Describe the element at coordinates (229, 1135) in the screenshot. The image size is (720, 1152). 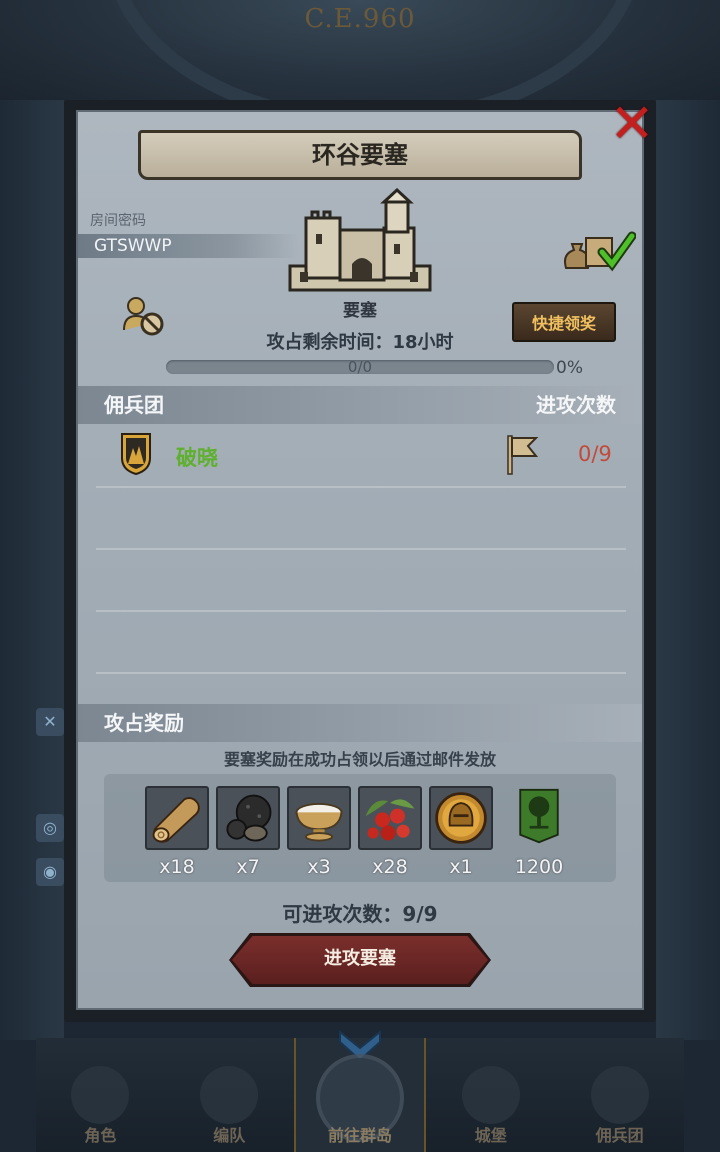
I see `nav-label: 编队` at that location.